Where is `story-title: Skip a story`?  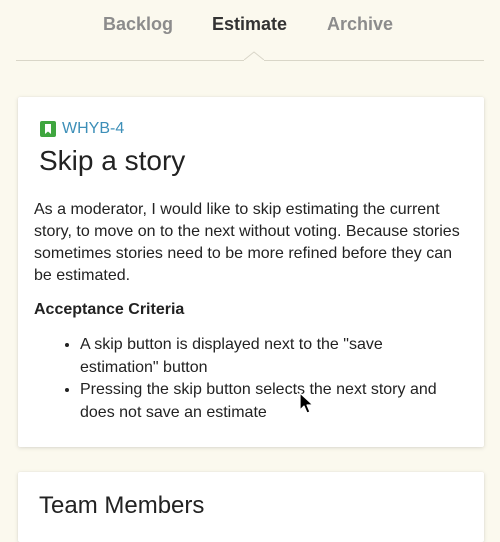
story-title: Skip a story is located at coordinates (112, 160).